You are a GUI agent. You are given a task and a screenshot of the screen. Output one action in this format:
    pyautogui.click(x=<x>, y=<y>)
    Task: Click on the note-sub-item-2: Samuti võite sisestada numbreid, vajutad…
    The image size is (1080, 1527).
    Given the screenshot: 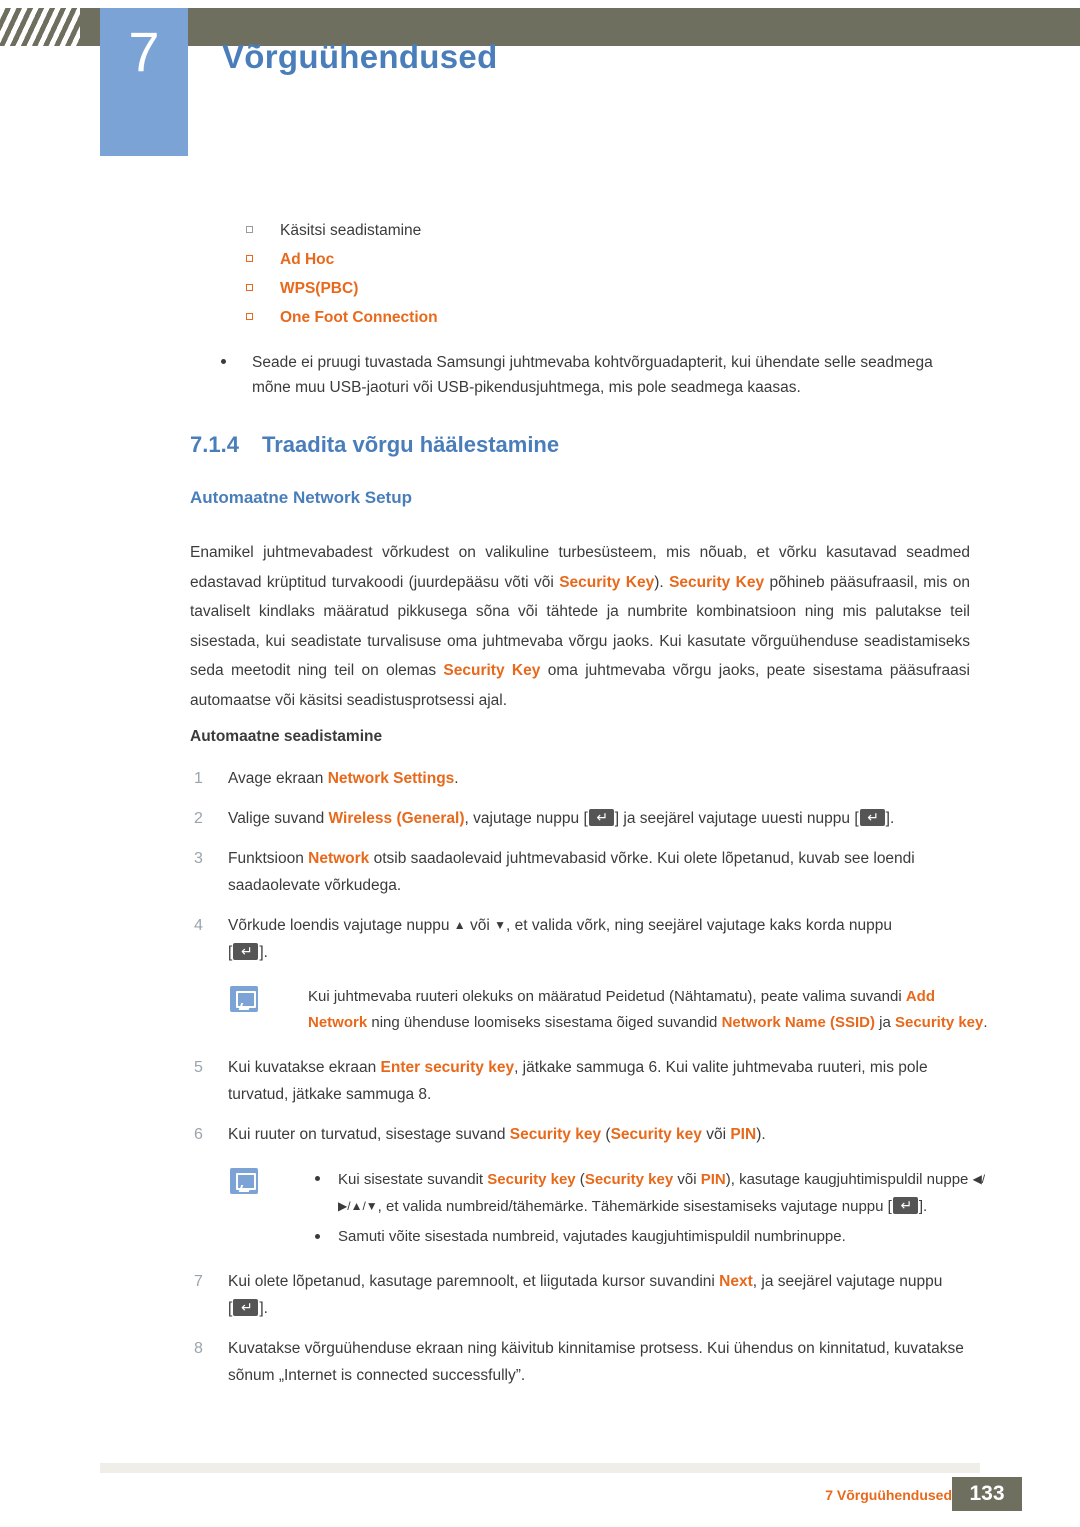 What is the action you would take?
    pyautogui.click(x=650, y=1237)
    